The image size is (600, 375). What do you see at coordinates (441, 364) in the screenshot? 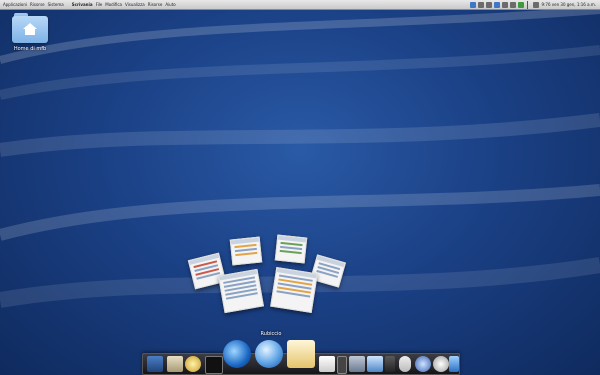
I see `settings-icon` at bounding box center [441, 364].